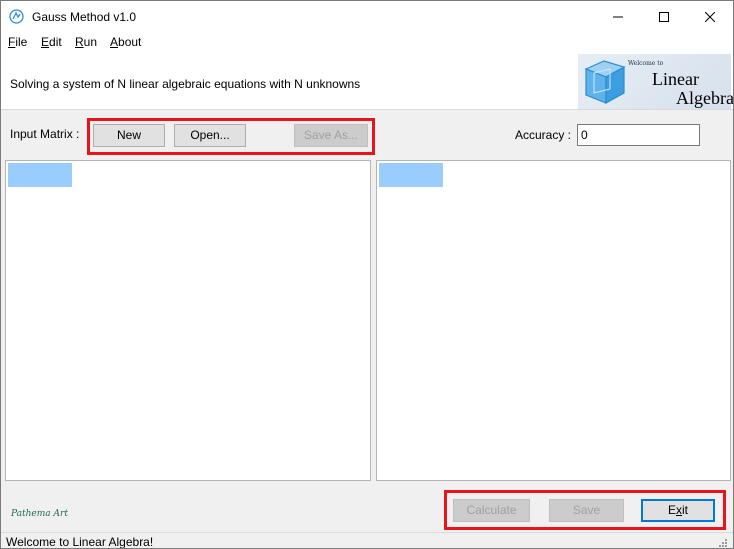 The height and width of the screenshot is (549, 734). I want to click on menu-about: About, so click(125, 42).